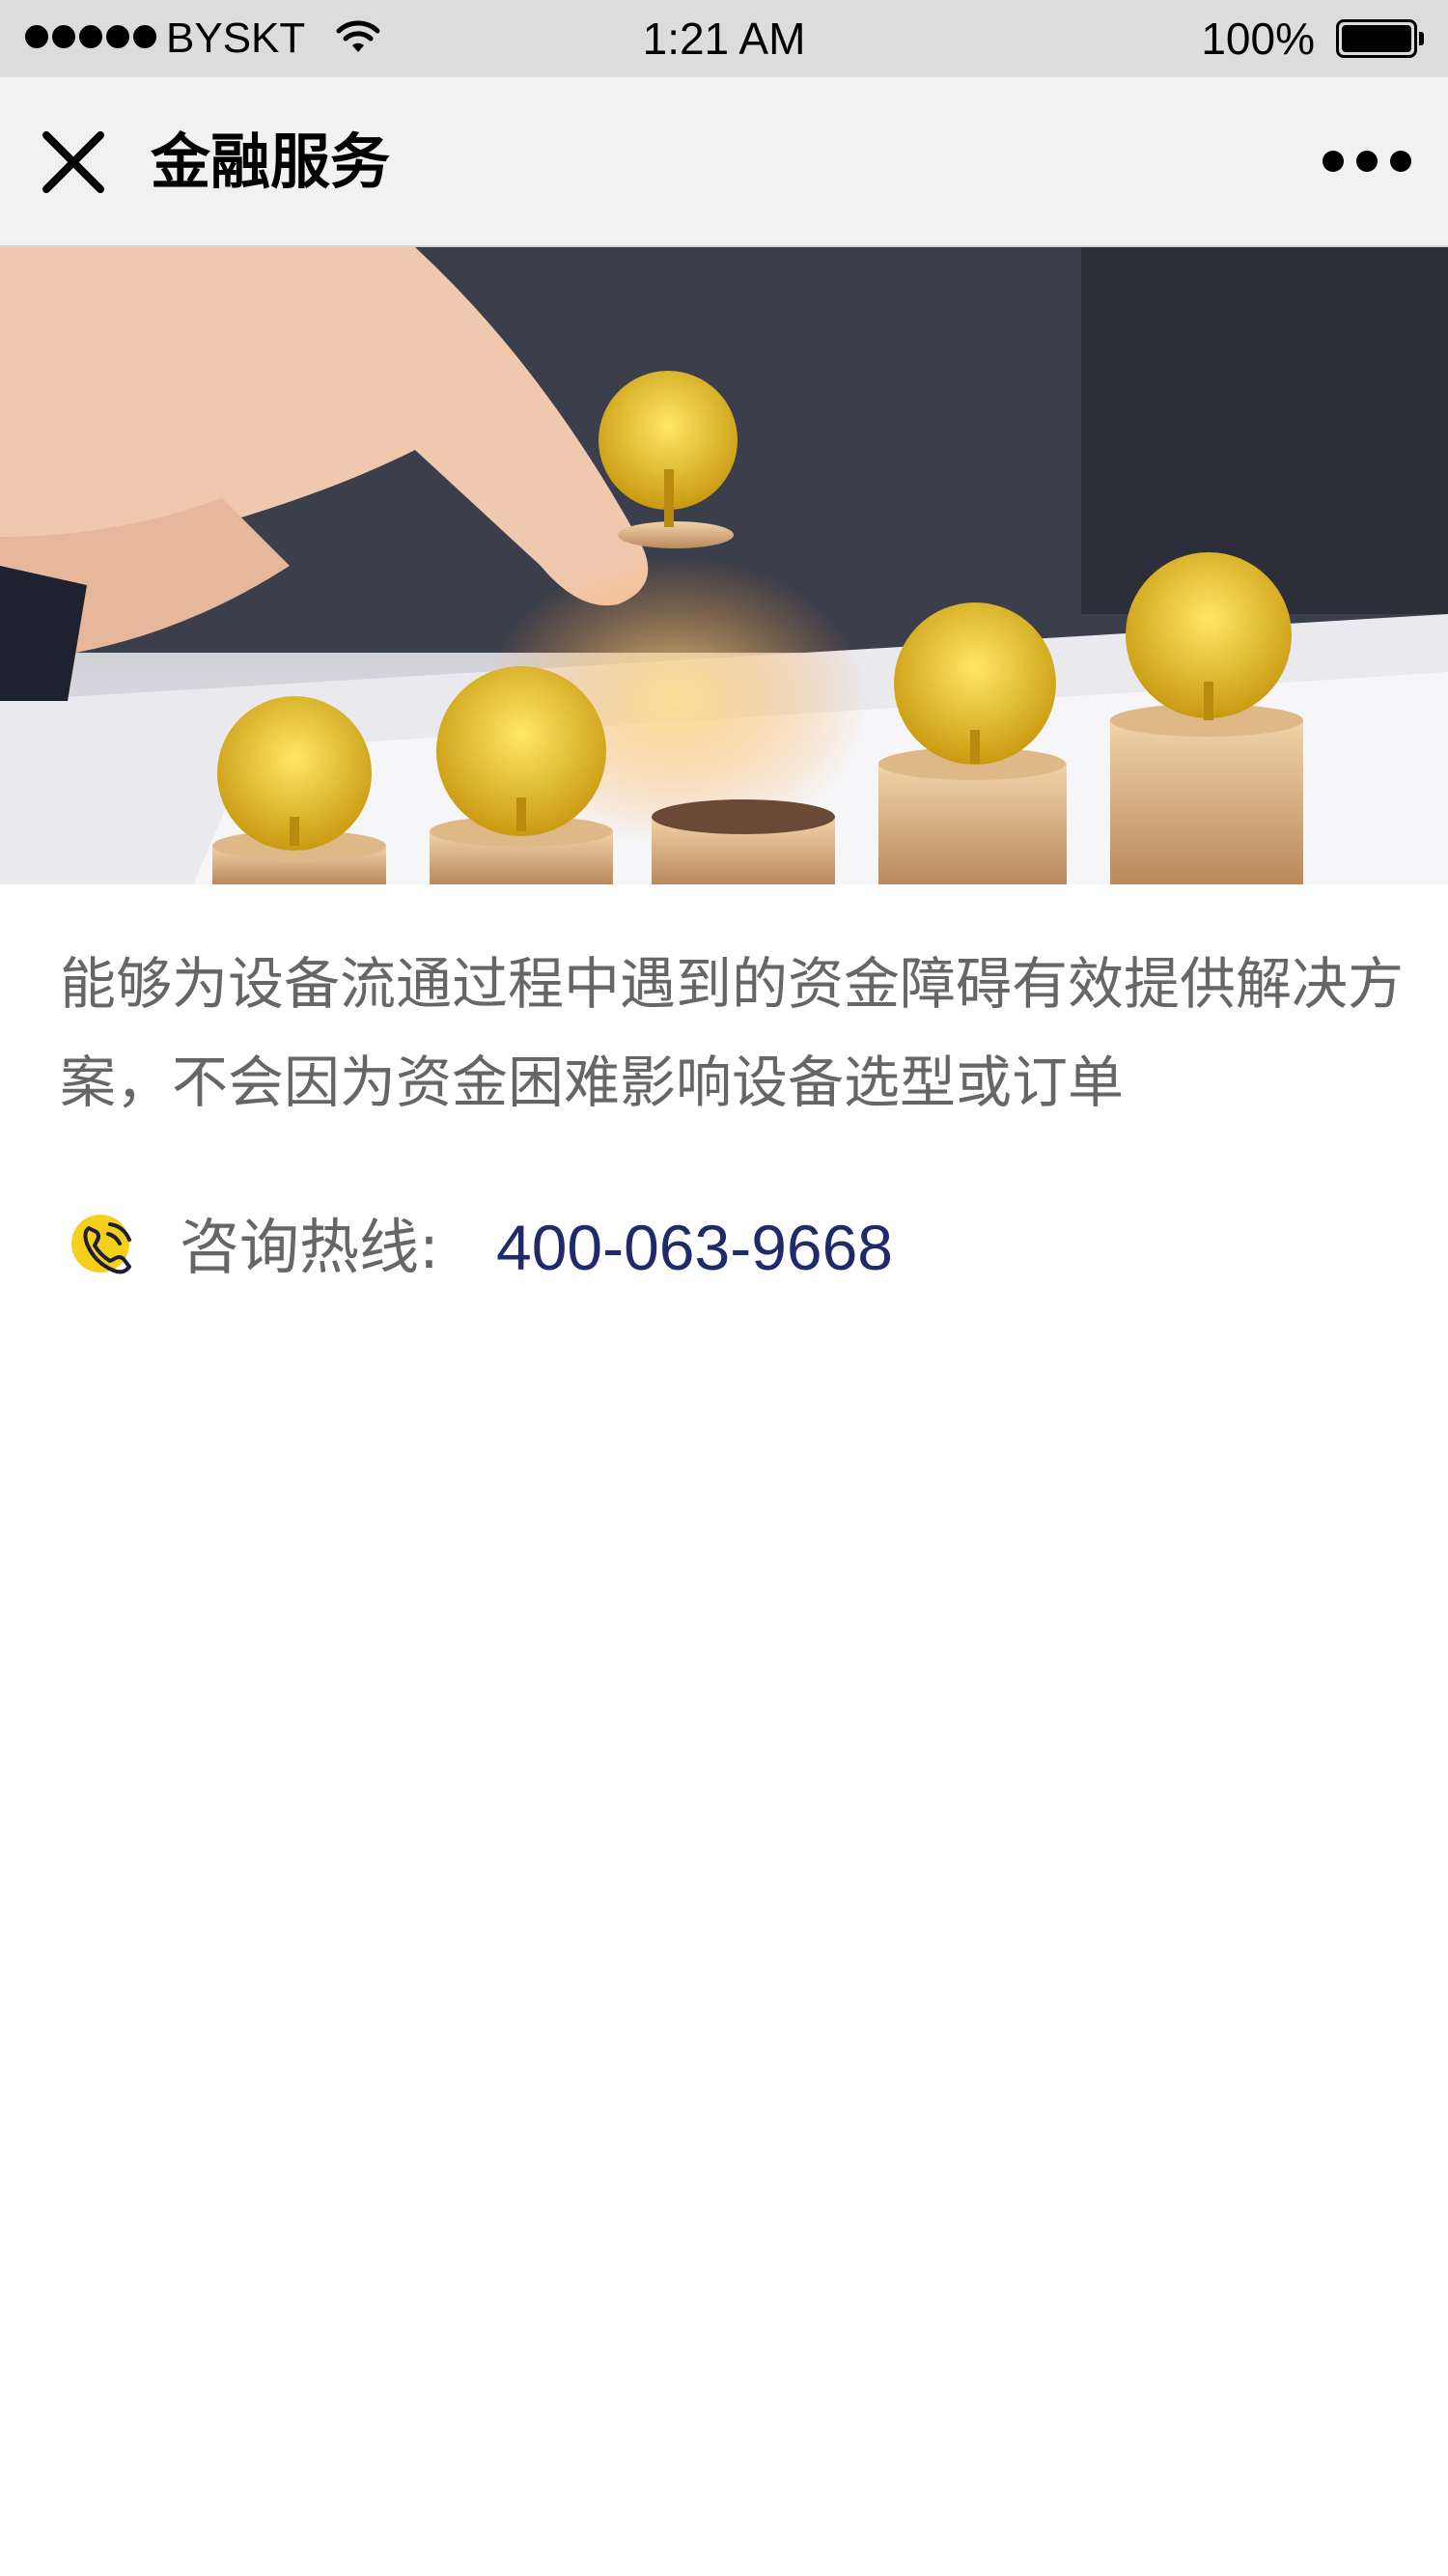 The height and width of the screenshot is (2576, 1448). Describe the element at coordinates (358, 36) in the screenshot. I see `wifi-icon` at that location.